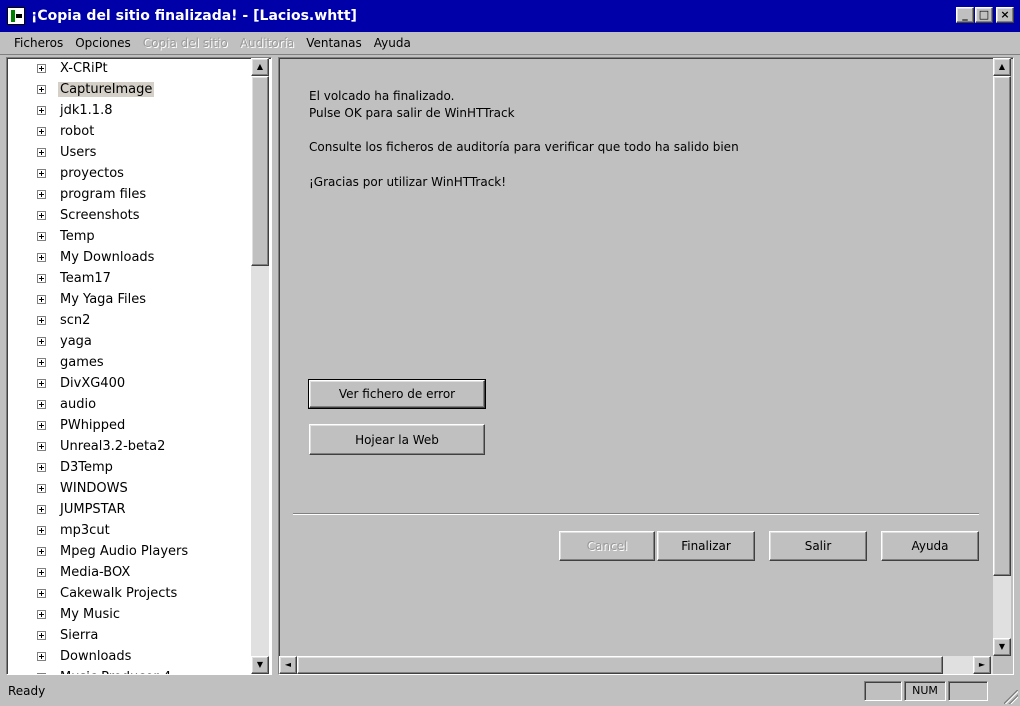 The height and width of the screenshot is (706, 1020). Describe the element at coordinates (119, 593) in the screenshot. I see `tree-item-label: Cakewalk Projects` at that location.